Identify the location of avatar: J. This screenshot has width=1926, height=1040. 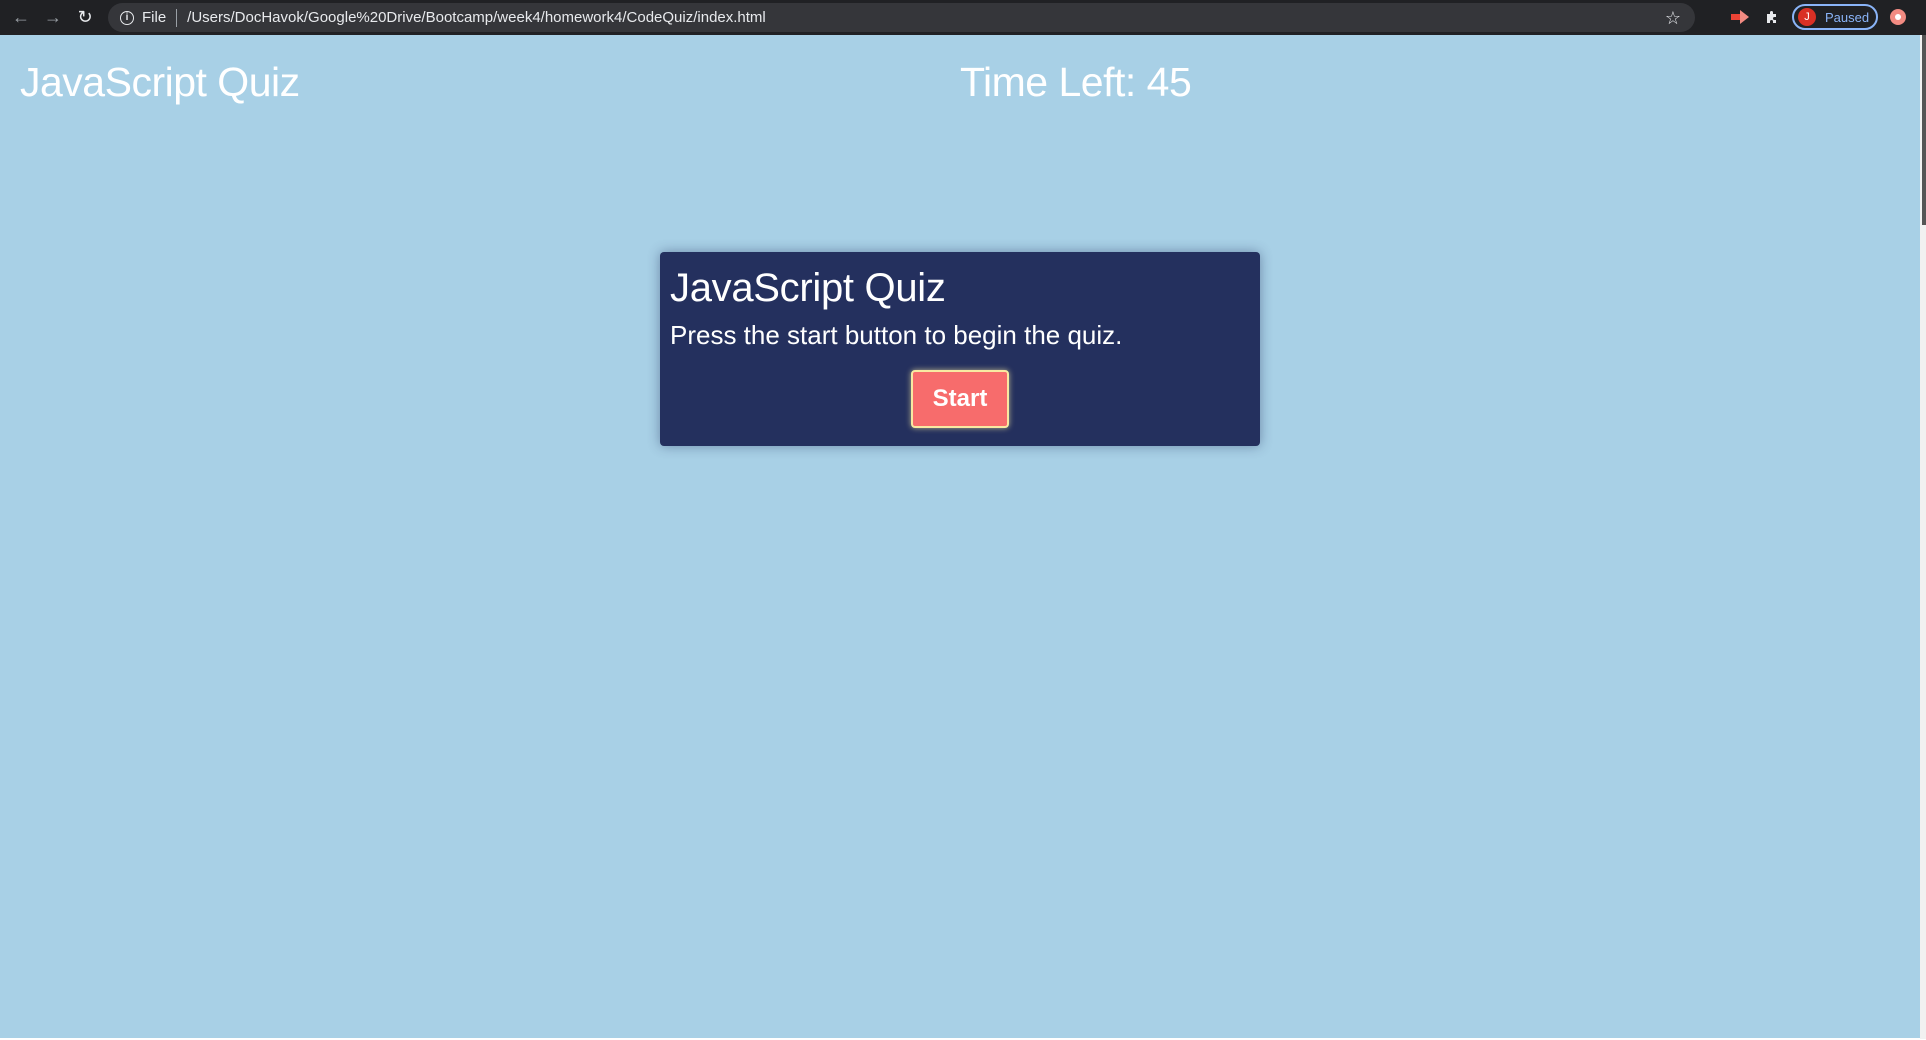
(1807, 17).